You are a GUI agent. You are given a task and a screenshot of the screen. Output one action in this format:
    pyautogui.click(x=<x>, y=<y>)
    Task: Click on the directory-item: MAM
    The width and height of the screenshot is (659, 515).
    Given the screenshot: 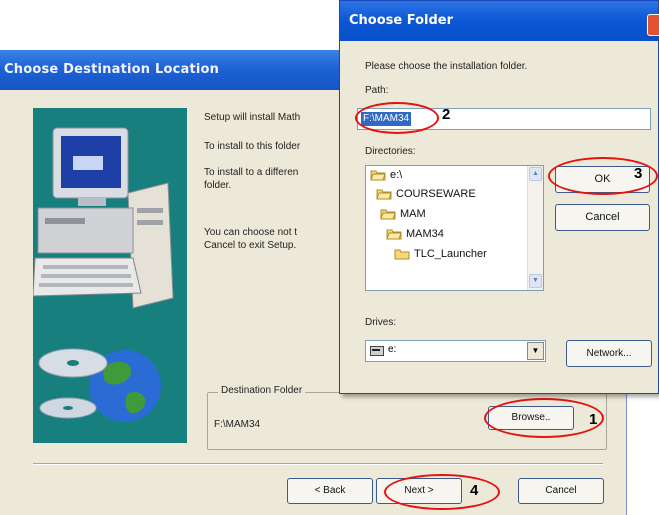 What is the action you would take?
    pyautogui.click(x=403, y=214)
    